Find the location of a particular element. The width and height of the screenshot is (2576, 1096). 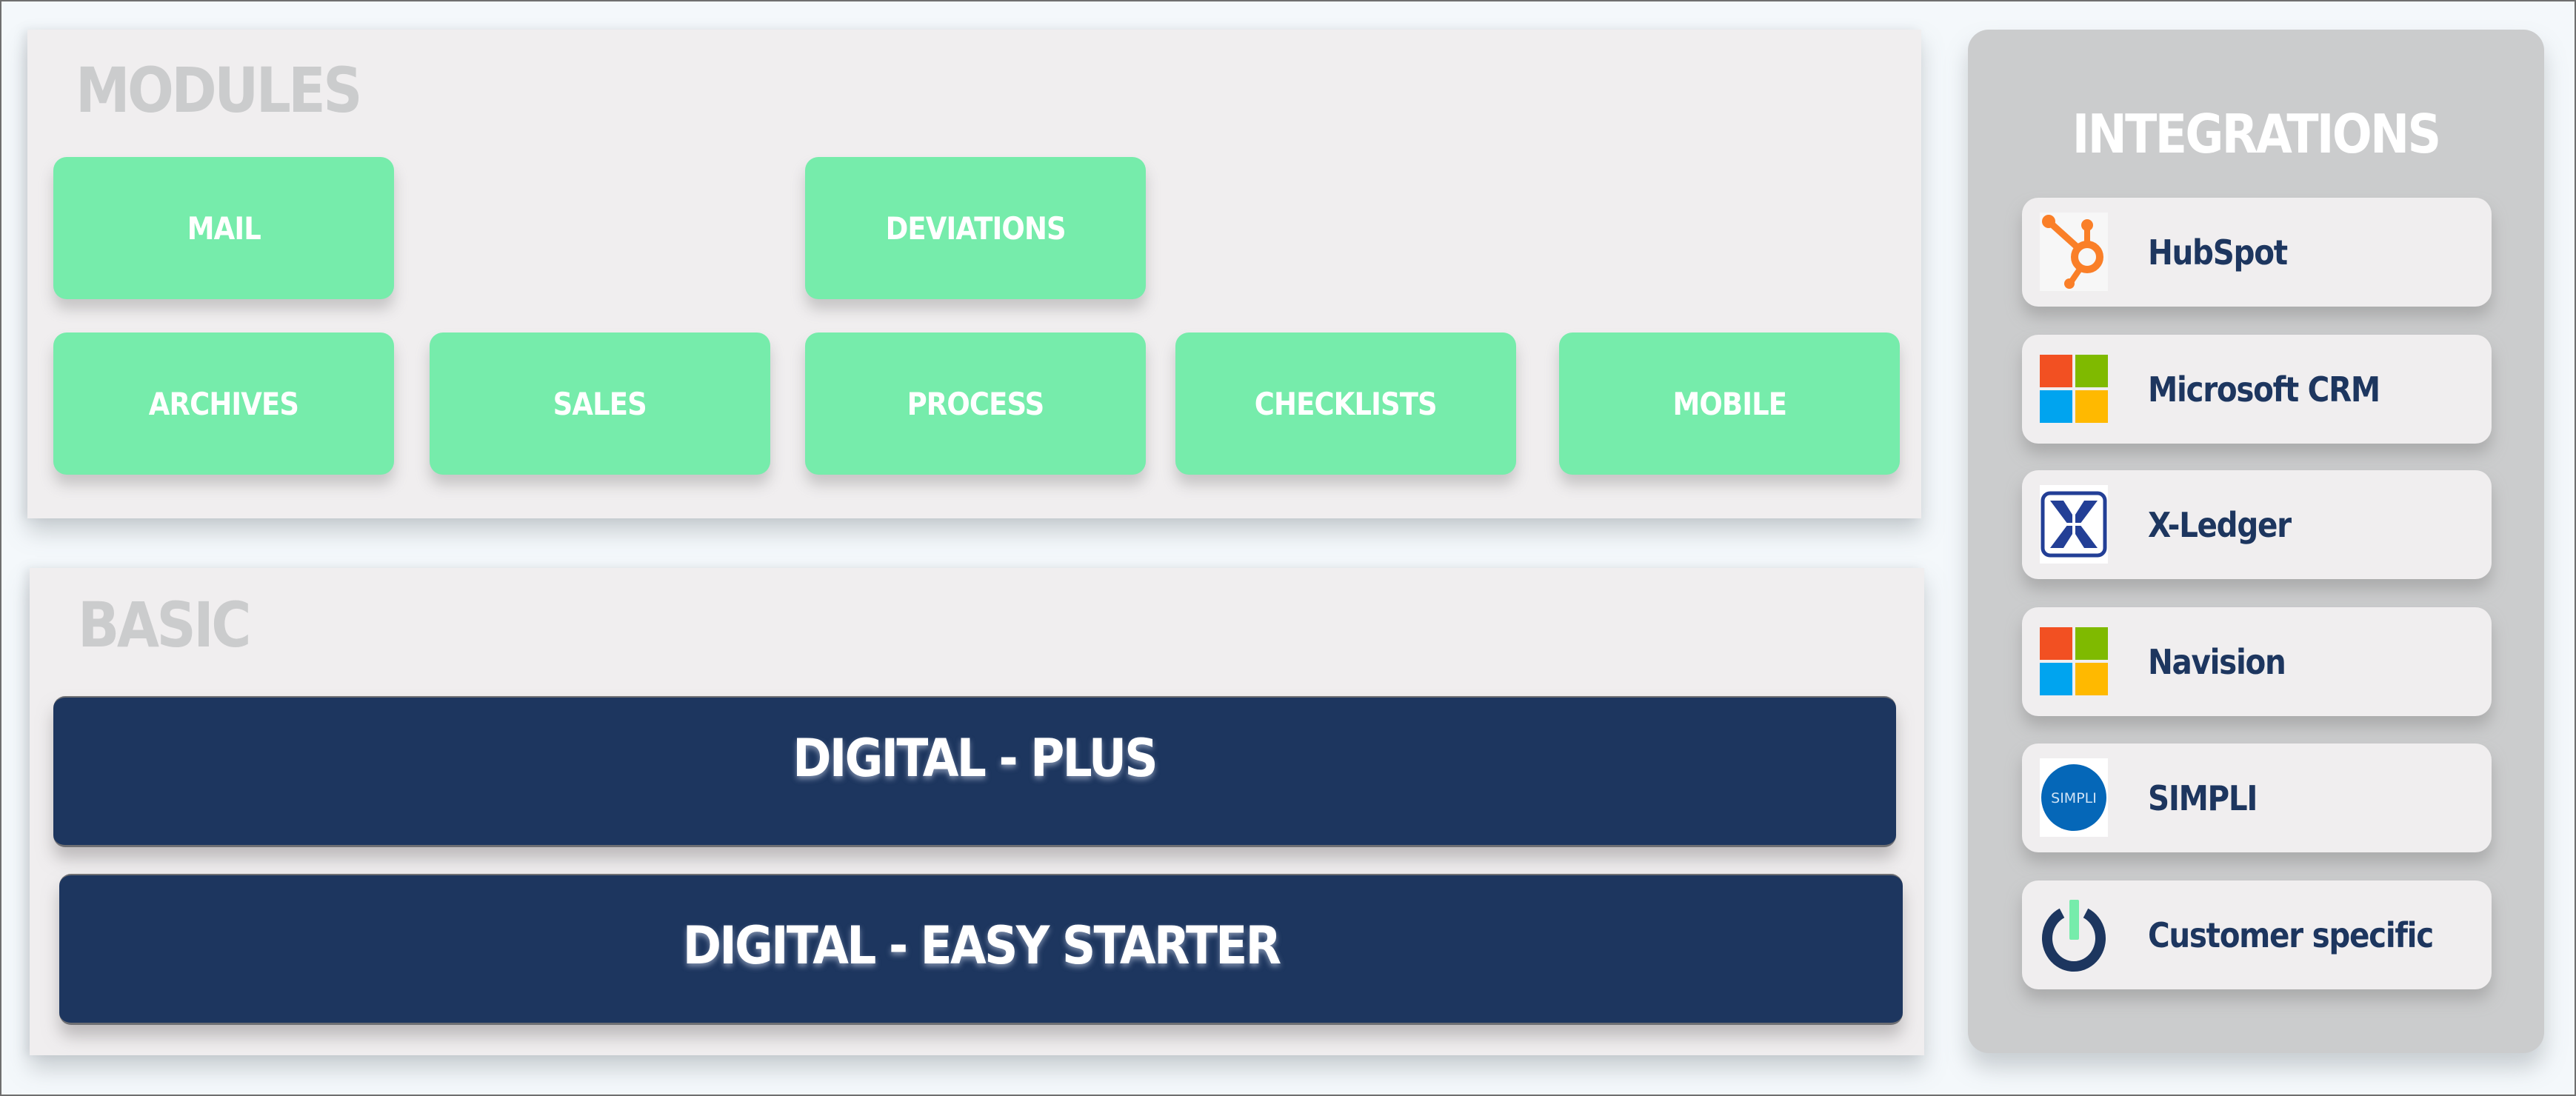

module-tile-archives: ARCHIVES is located at coordinates (223, 404).